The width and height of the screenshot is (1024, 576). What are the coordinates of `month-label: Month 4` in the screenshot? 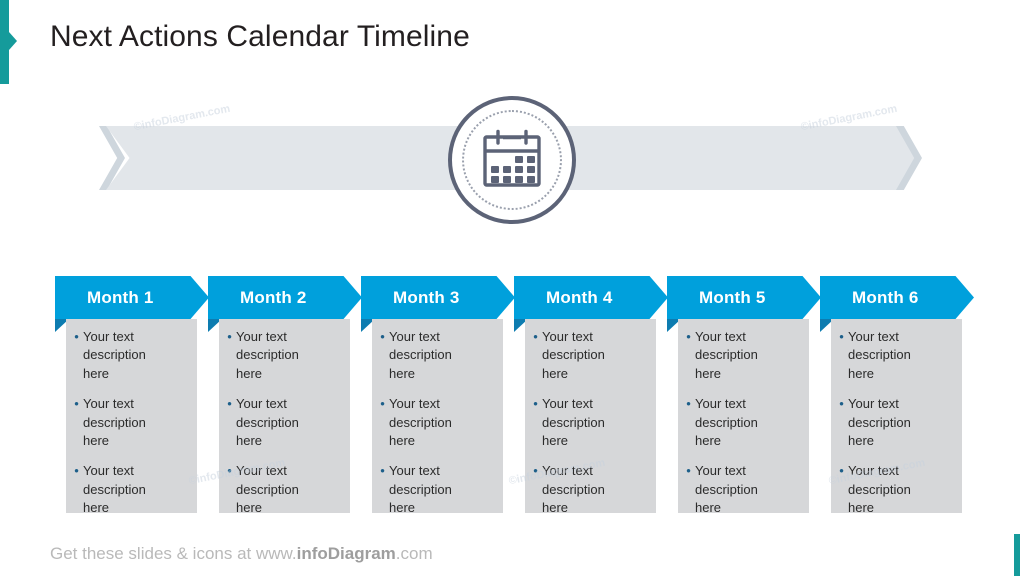 It's located at (579, 297).